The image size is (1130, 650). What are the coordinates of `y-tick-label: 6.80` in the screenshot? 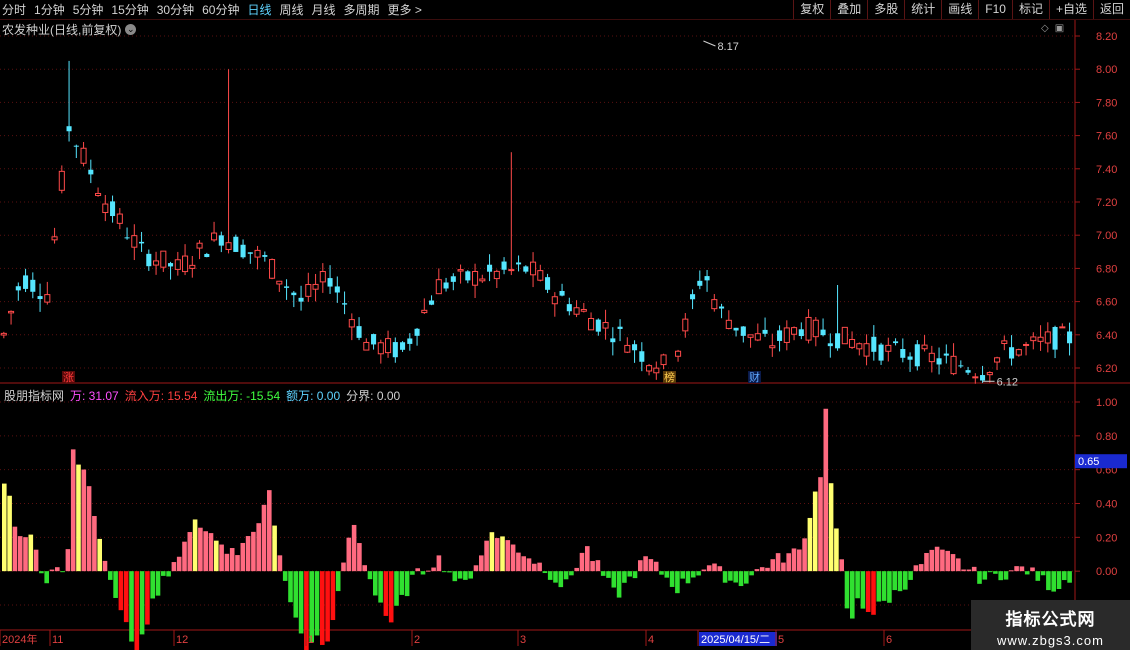 It's located at (1106, 269).